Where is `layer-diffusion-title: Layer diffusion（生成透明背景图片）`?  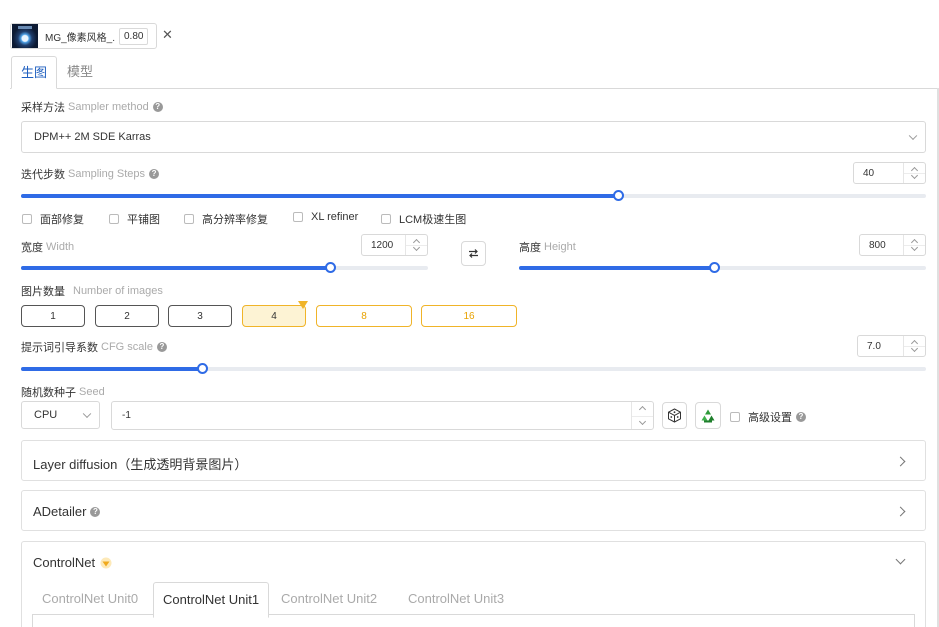
layer-diffusion-title: Layer diffusion（生成透明背景图片） is located at coordinates (140, 464).